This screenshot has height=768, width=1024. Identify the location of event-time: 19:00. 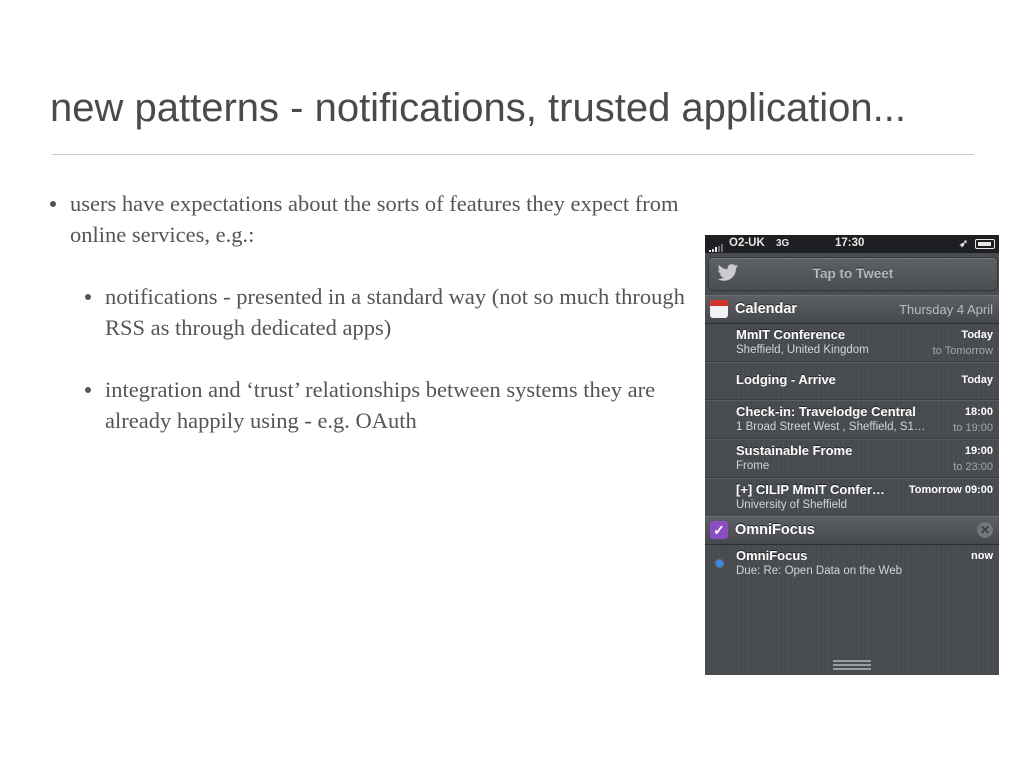
(978, 451).